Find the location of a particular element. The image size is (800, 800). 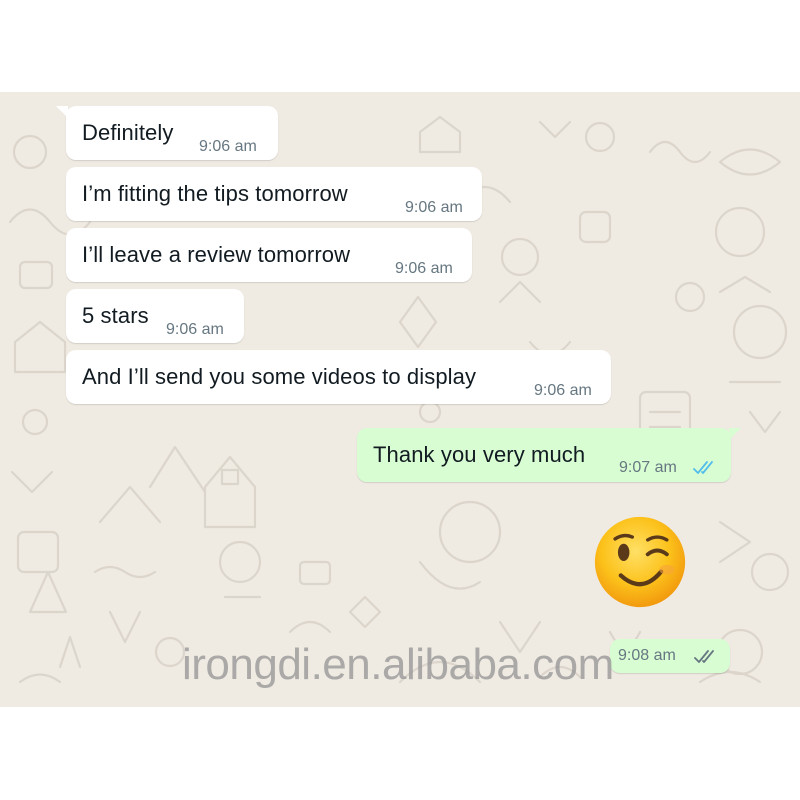

message-bubble-incoming: I’m fitting the tips tomorrow 9:06 am is located at coordinates (274, 194).